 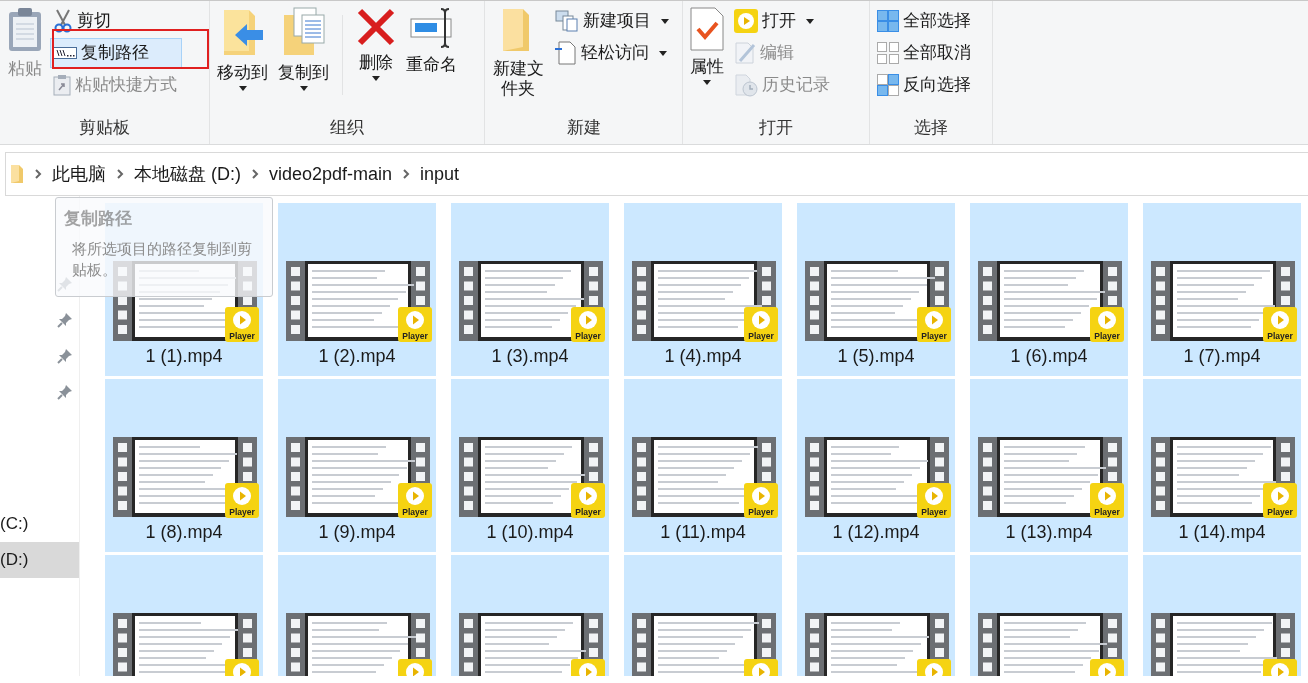 What do you see at coordinates (331, 174) in the screenshot?
I see `path-segment: video2pdf-main` at bounding box center [331, 174].